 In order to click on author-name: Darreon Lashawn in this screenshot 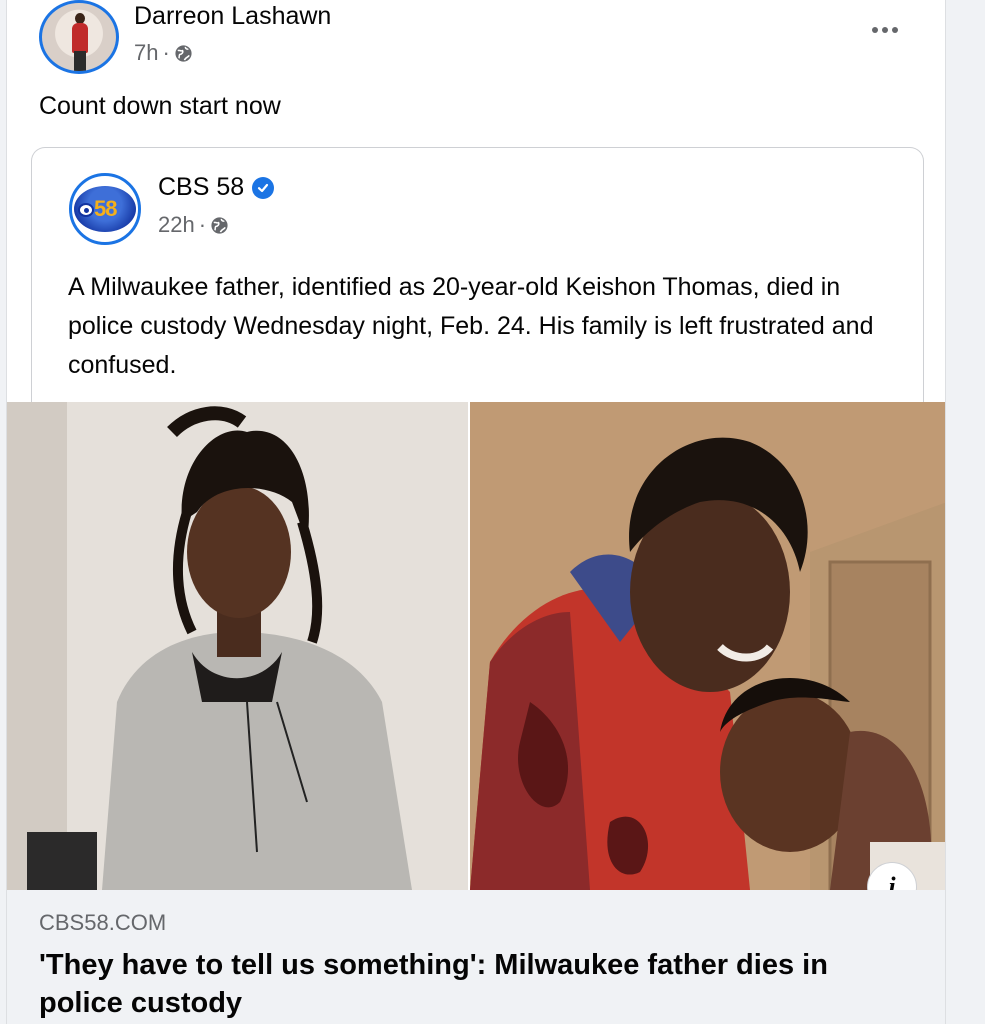, I will do `click(232, 16)`.